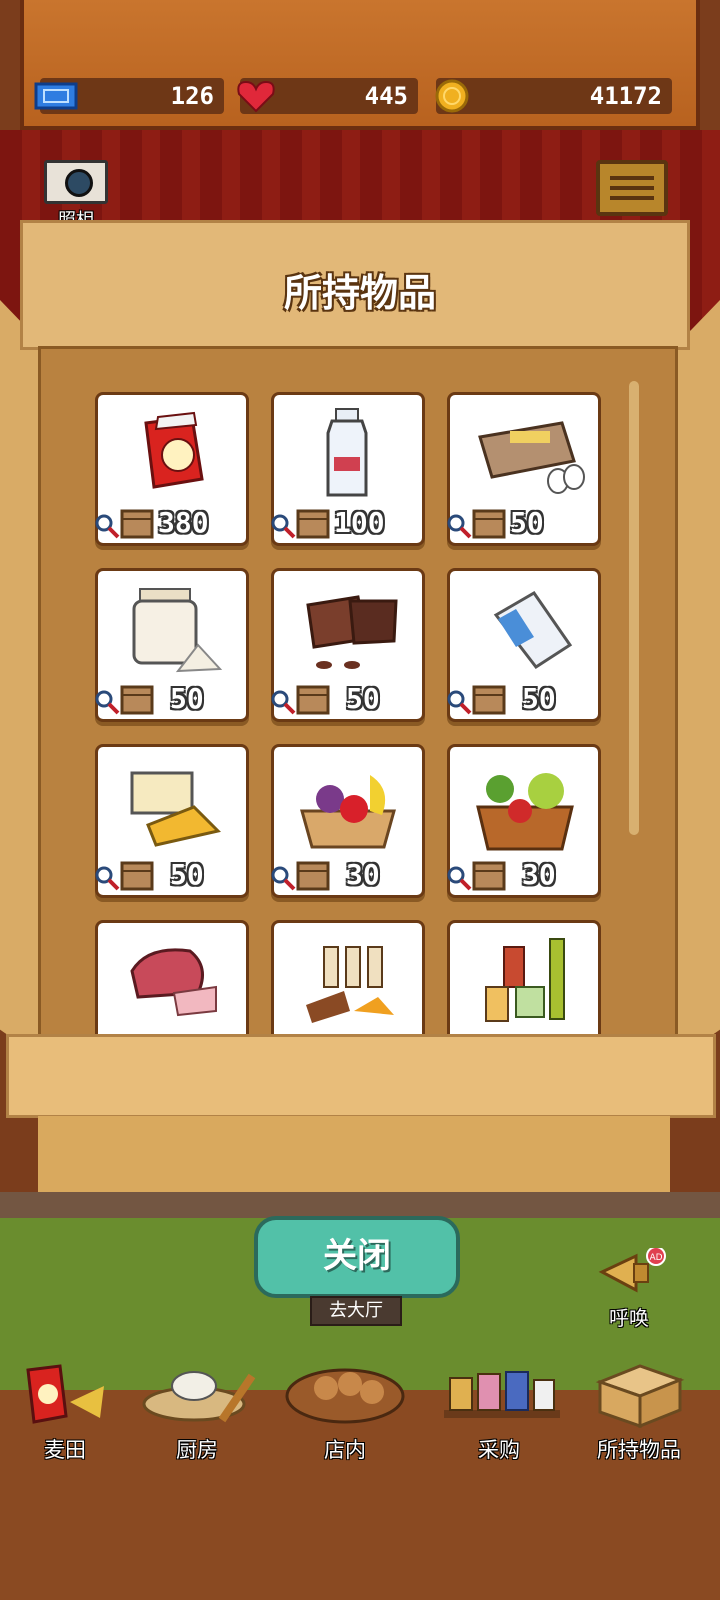 The width and height of the screenshot is (720, 1600). Describe the element at coordinates (633, 1273) in the screenshot. I see `horn-icon: AD` at that location.